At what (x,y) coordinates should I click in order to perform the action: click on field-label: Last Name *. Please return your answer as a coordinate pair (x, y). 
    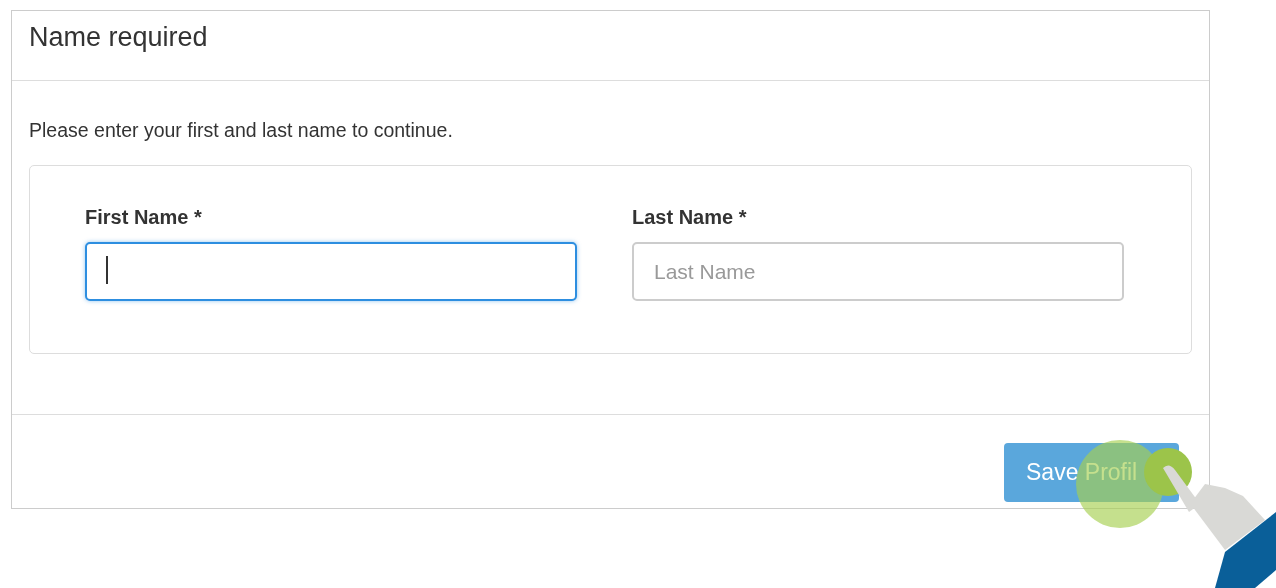
    Looking at the image, I should click on (689, 218).